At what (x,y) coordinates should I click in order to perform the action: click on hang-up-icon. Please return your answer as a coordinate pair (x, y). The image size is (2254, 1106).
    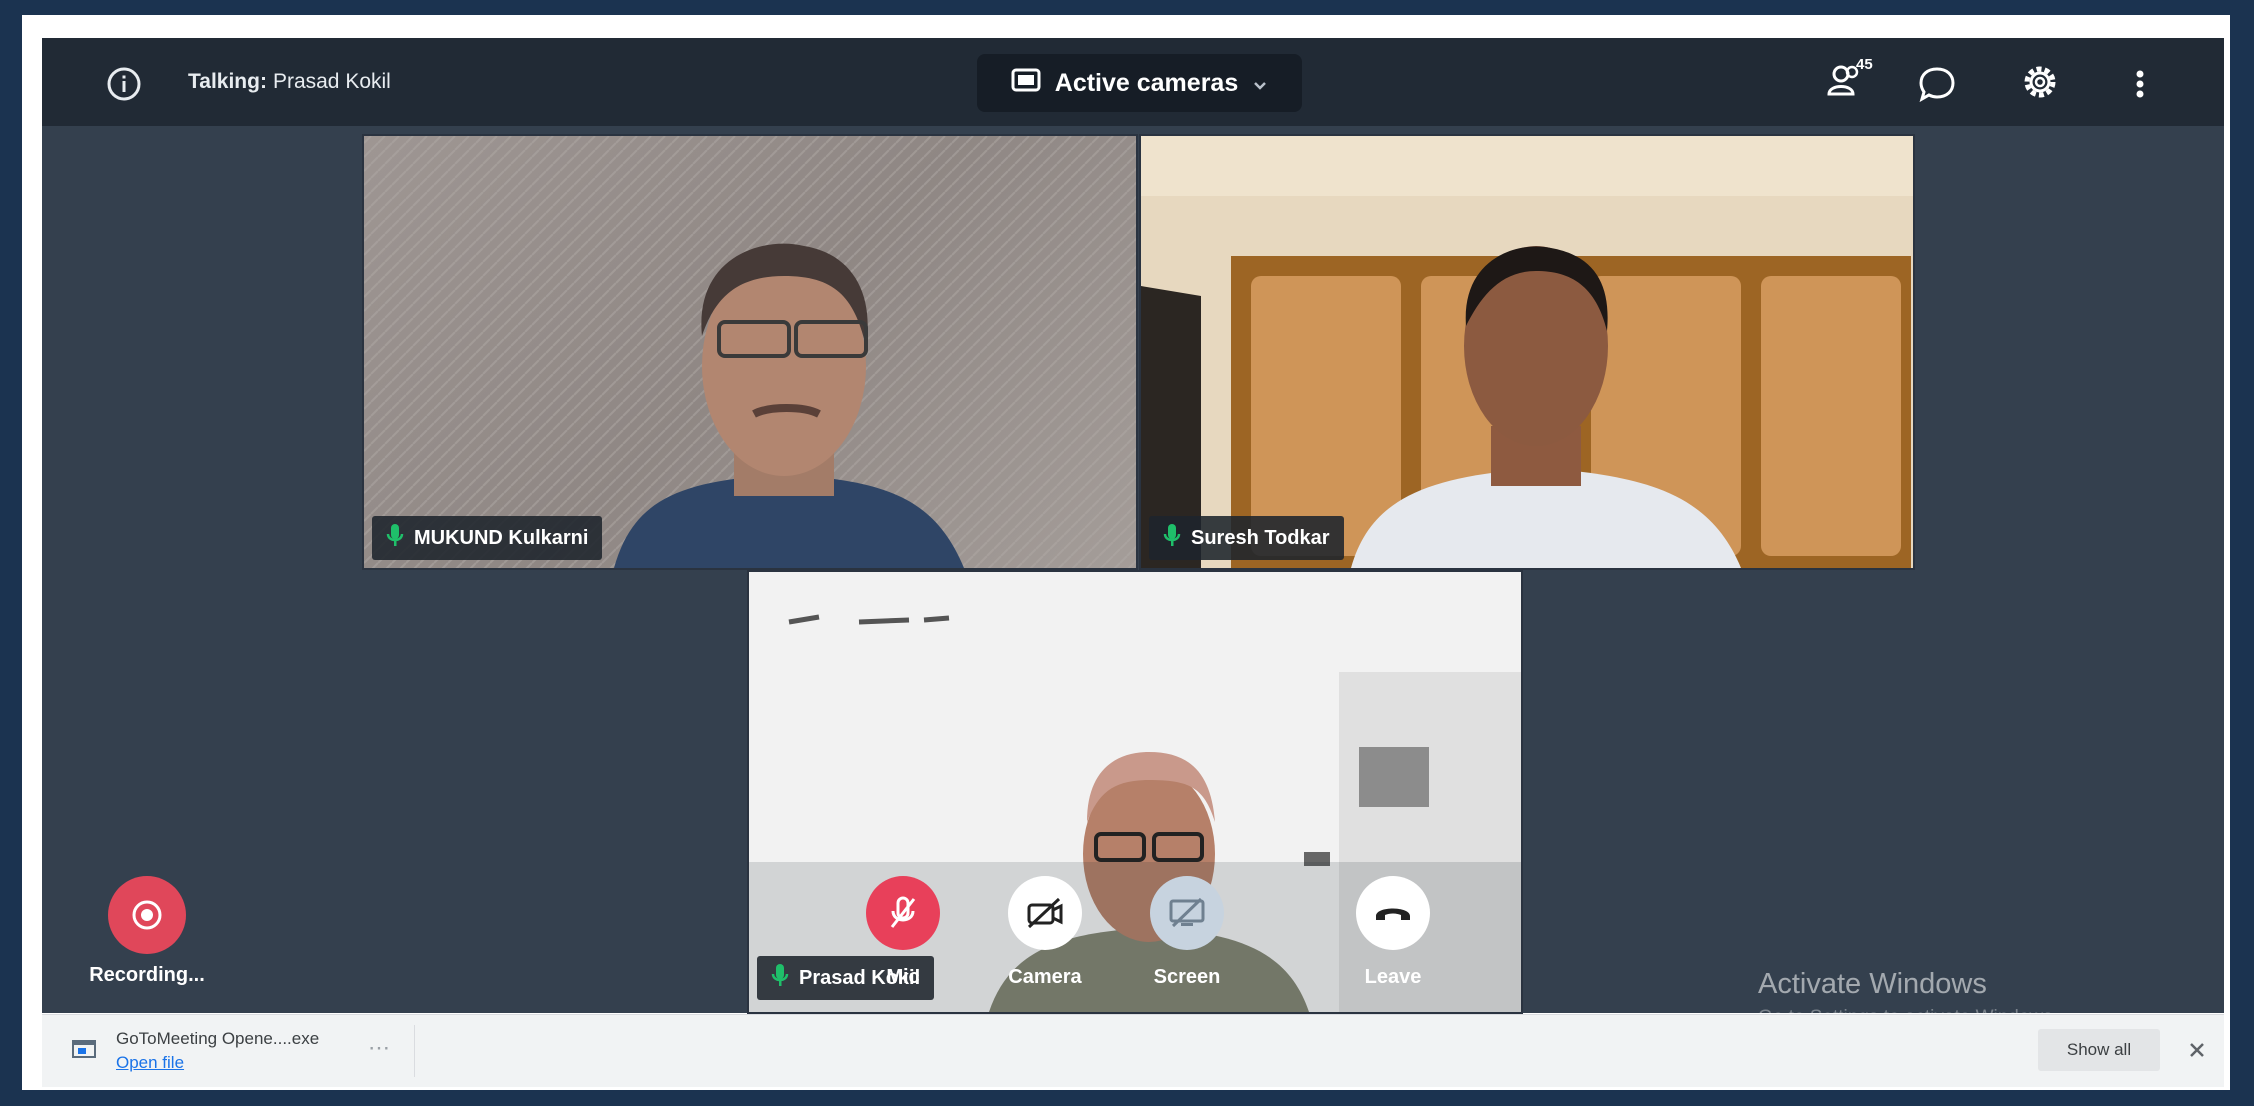
    Looking at the image, I should click on (1393, 913).